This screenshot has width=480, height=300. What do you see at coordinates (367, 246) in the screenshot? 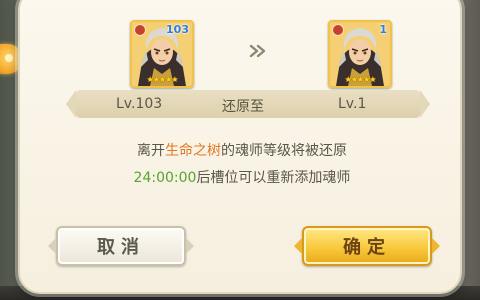
I see `confirm-button: 确定` at bounding box center [367, 246].